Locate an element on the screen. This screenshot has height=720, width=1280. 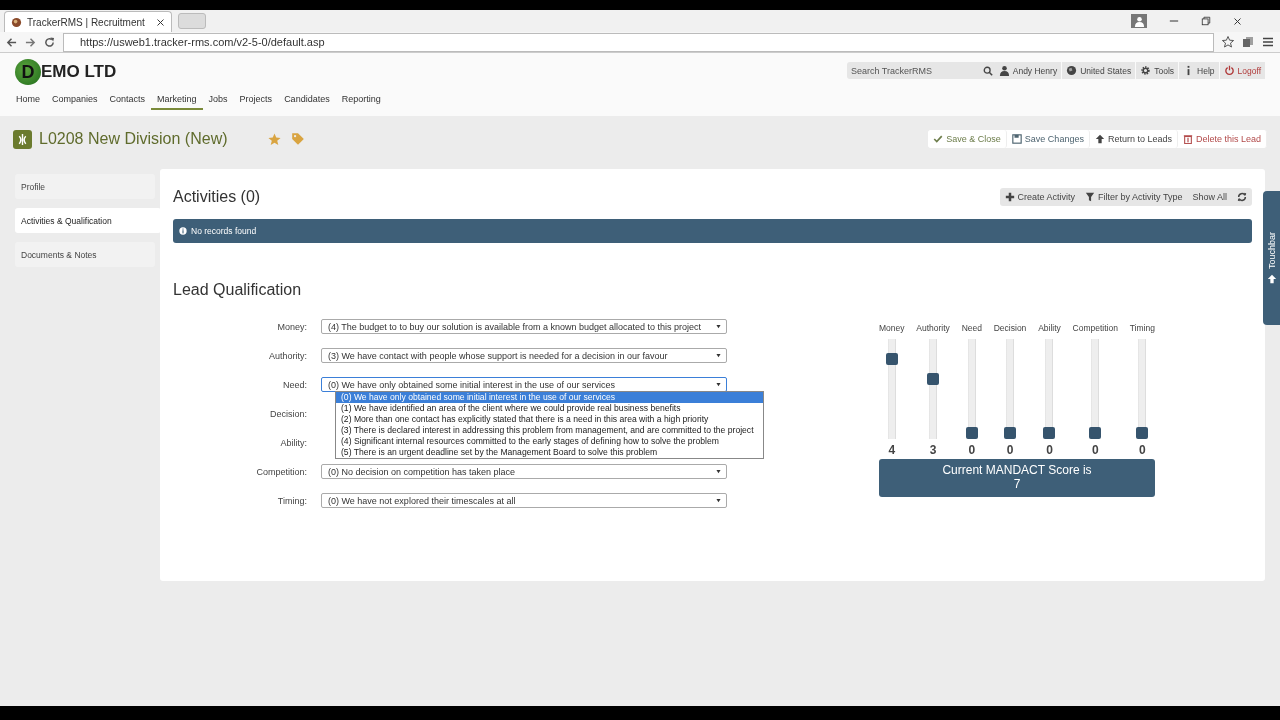
menu-icon is located at coordinates (1268, 42).